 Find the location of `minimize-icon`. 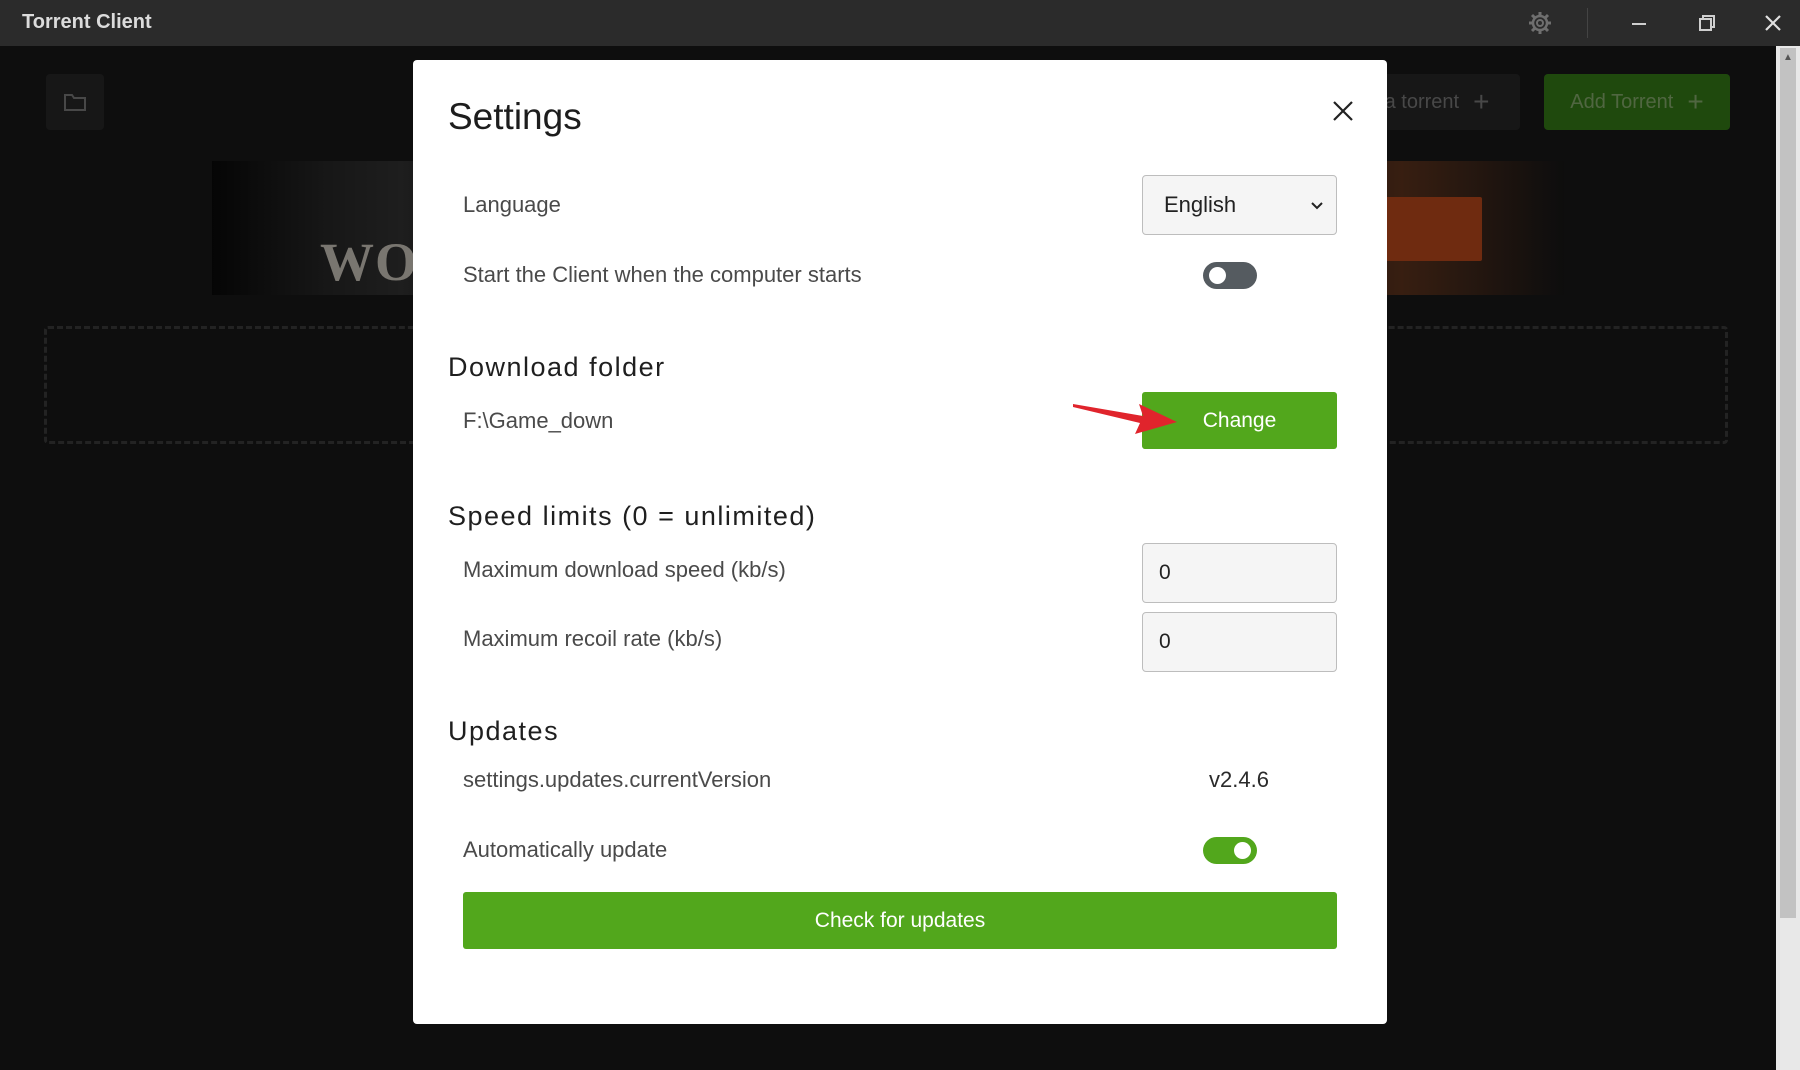

minimize-icon is located at coordinates (1639, 23).